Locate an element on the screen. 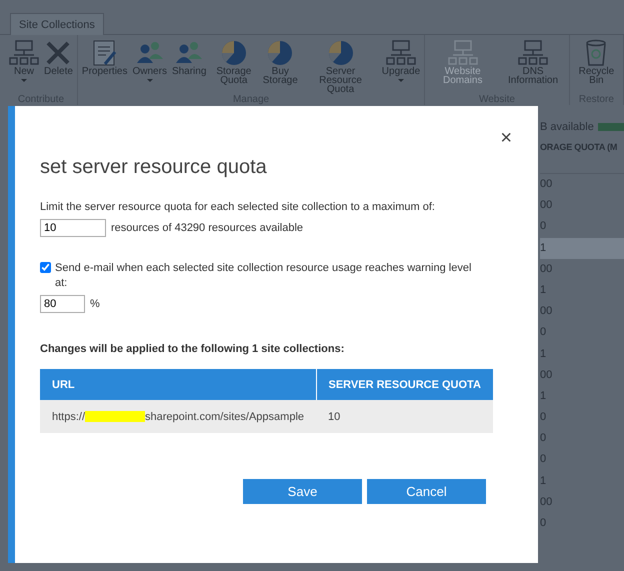 The image size is (624, 571). column-header: ORAGE QUOTA (M is located at coordinates (582, 155).